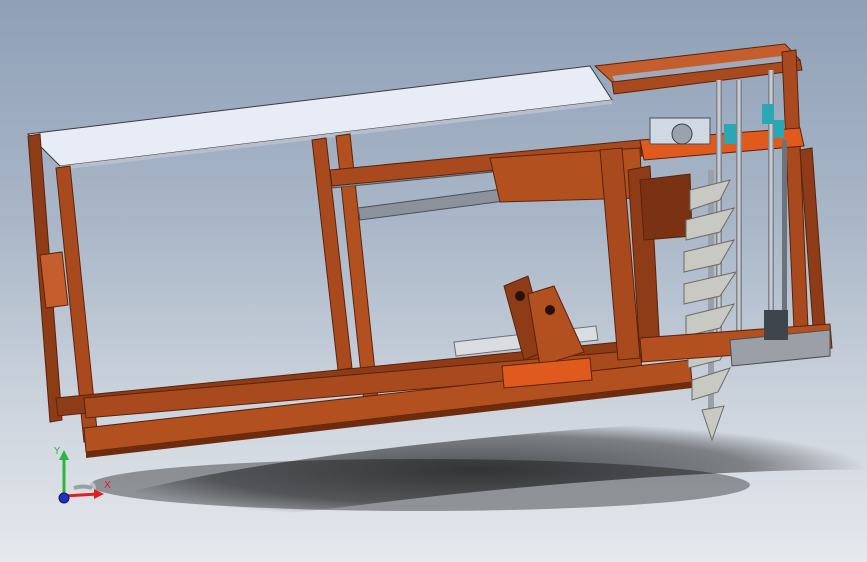 This screenshot has height=562, width=867. I want to click on drive-unit, so click(776, 325).